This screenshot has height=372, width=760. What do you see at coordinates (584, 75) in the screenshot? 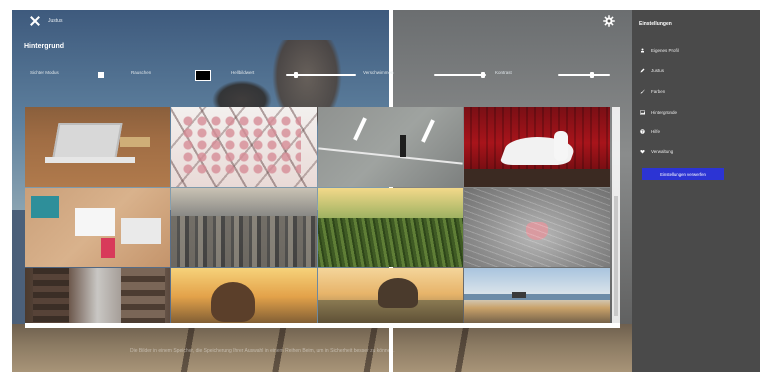
I see `contrast-slider` at bounding box center [584, 75].